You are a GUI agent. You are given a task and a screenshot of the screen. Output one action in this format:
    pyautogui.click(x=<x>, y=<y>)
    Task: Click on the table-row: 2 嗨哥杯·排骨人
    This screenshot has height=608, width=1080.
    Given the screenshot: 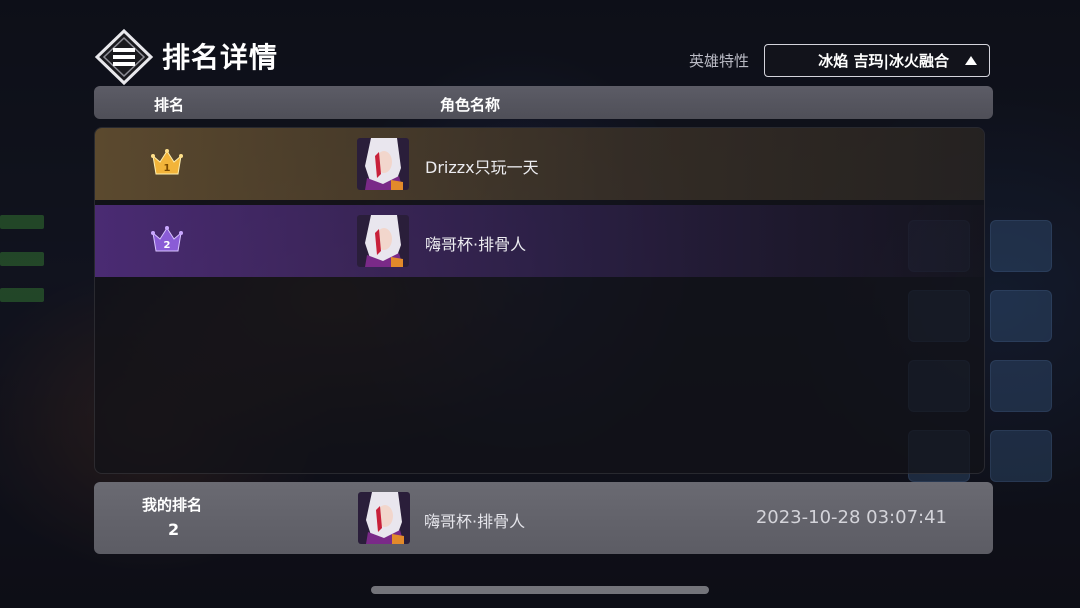 What is the action you would take?
    pyautogui.click(x=539, y=241)
    